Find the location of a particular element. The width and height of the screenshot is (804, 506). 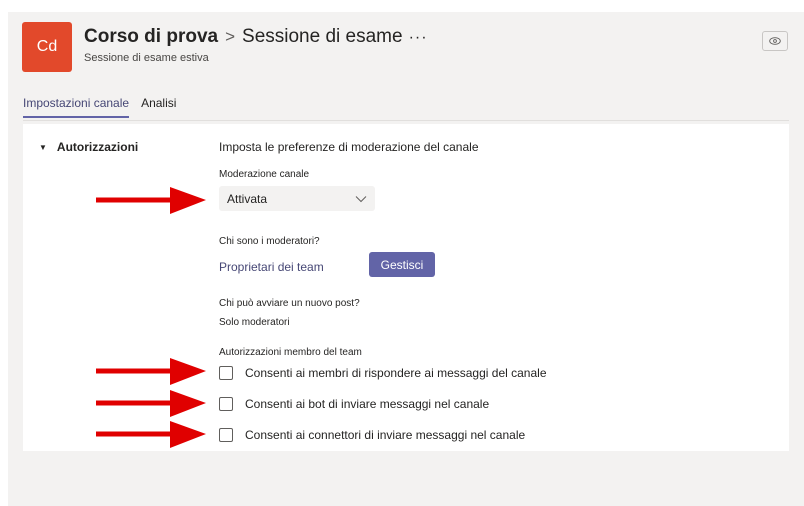

team-avatar-initials: Cd is located at coordinates (47, 46).